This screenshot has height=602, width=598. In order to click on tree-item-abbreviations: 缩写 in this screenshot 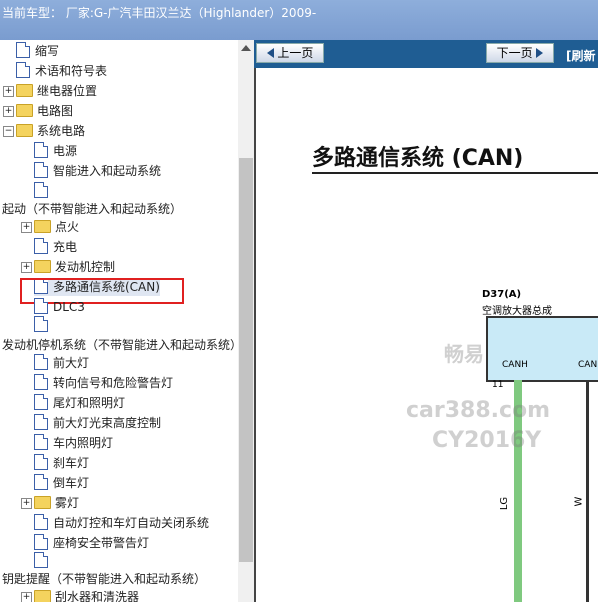, I will do `click(37, 51)`.